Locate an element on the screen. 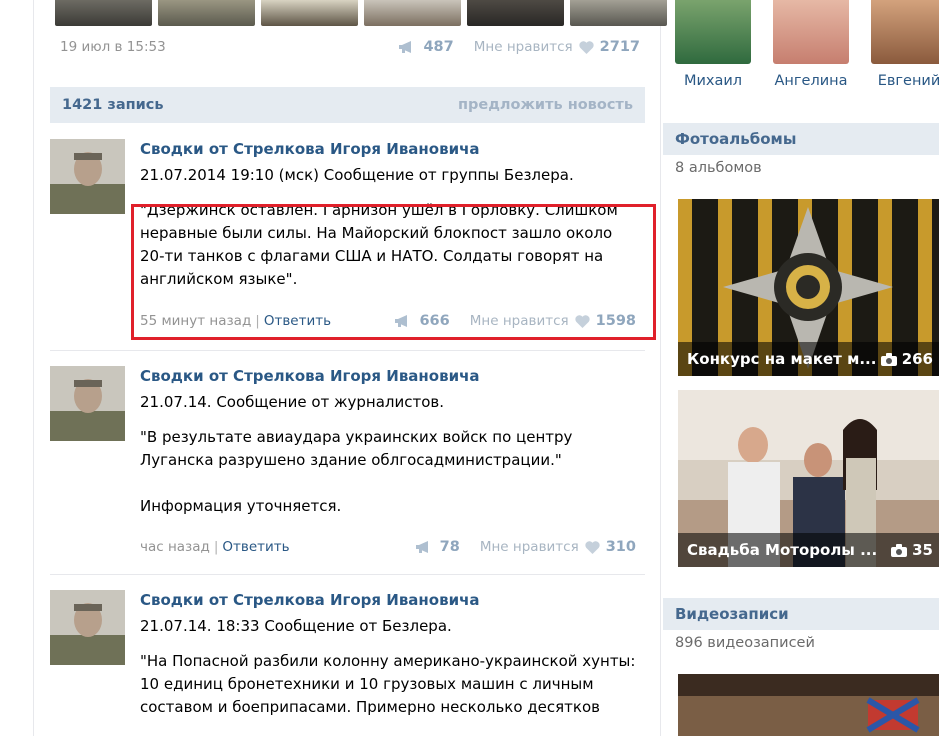 This screenshot has height=736, width=939. friend-item: Ангелина is located at coordinates (811, 44).